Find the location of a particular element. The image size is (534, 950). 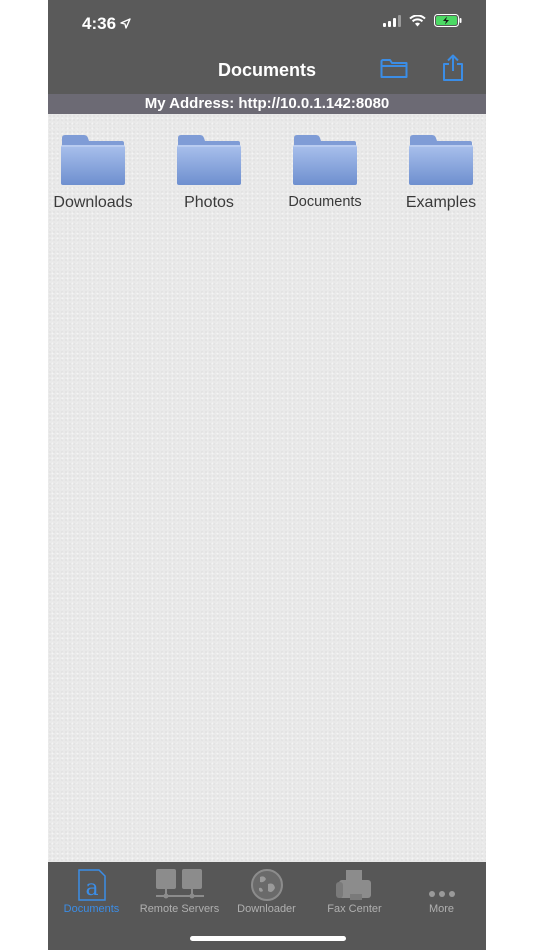

tab-more: More is located at coordinates (441, 890).